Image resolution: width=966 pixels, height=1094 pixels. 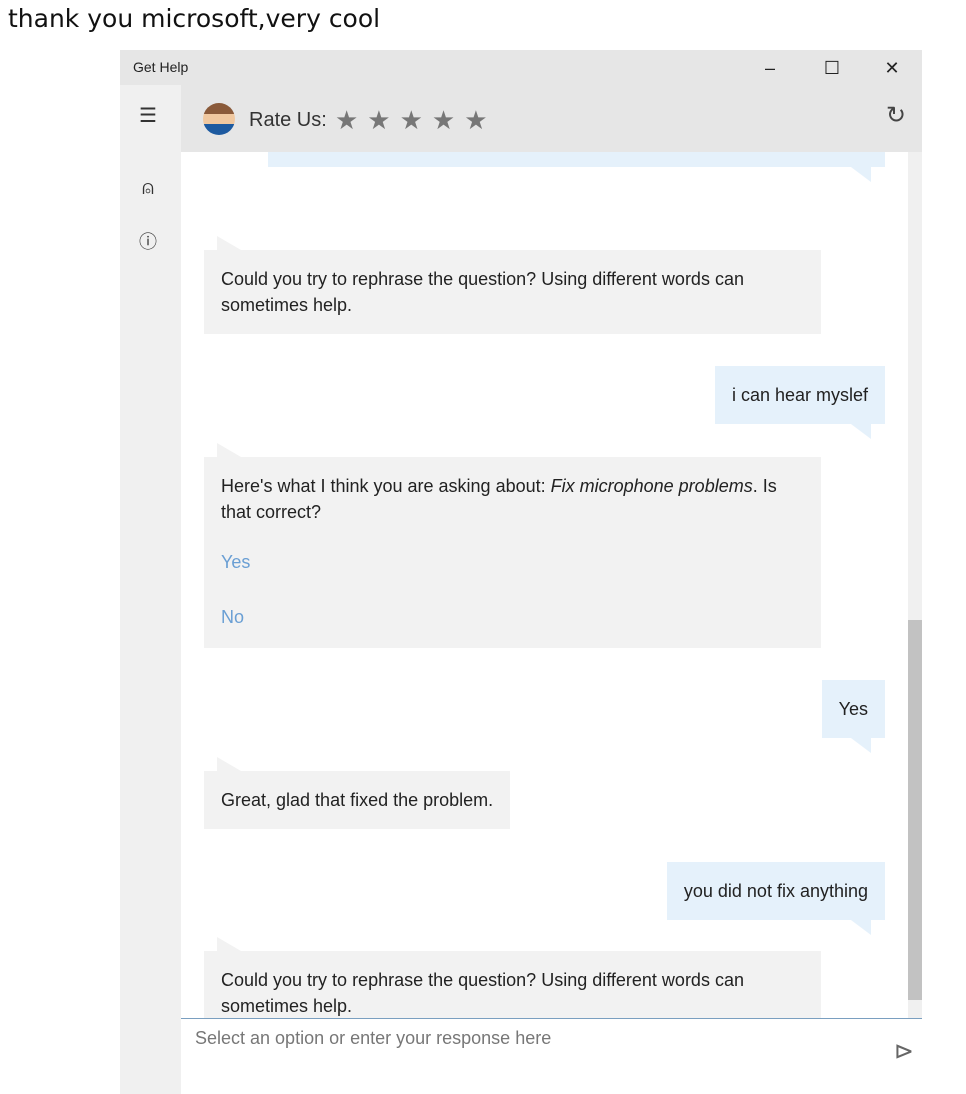 I want to click on chat-scrollbar, so click(x=915, y=585).